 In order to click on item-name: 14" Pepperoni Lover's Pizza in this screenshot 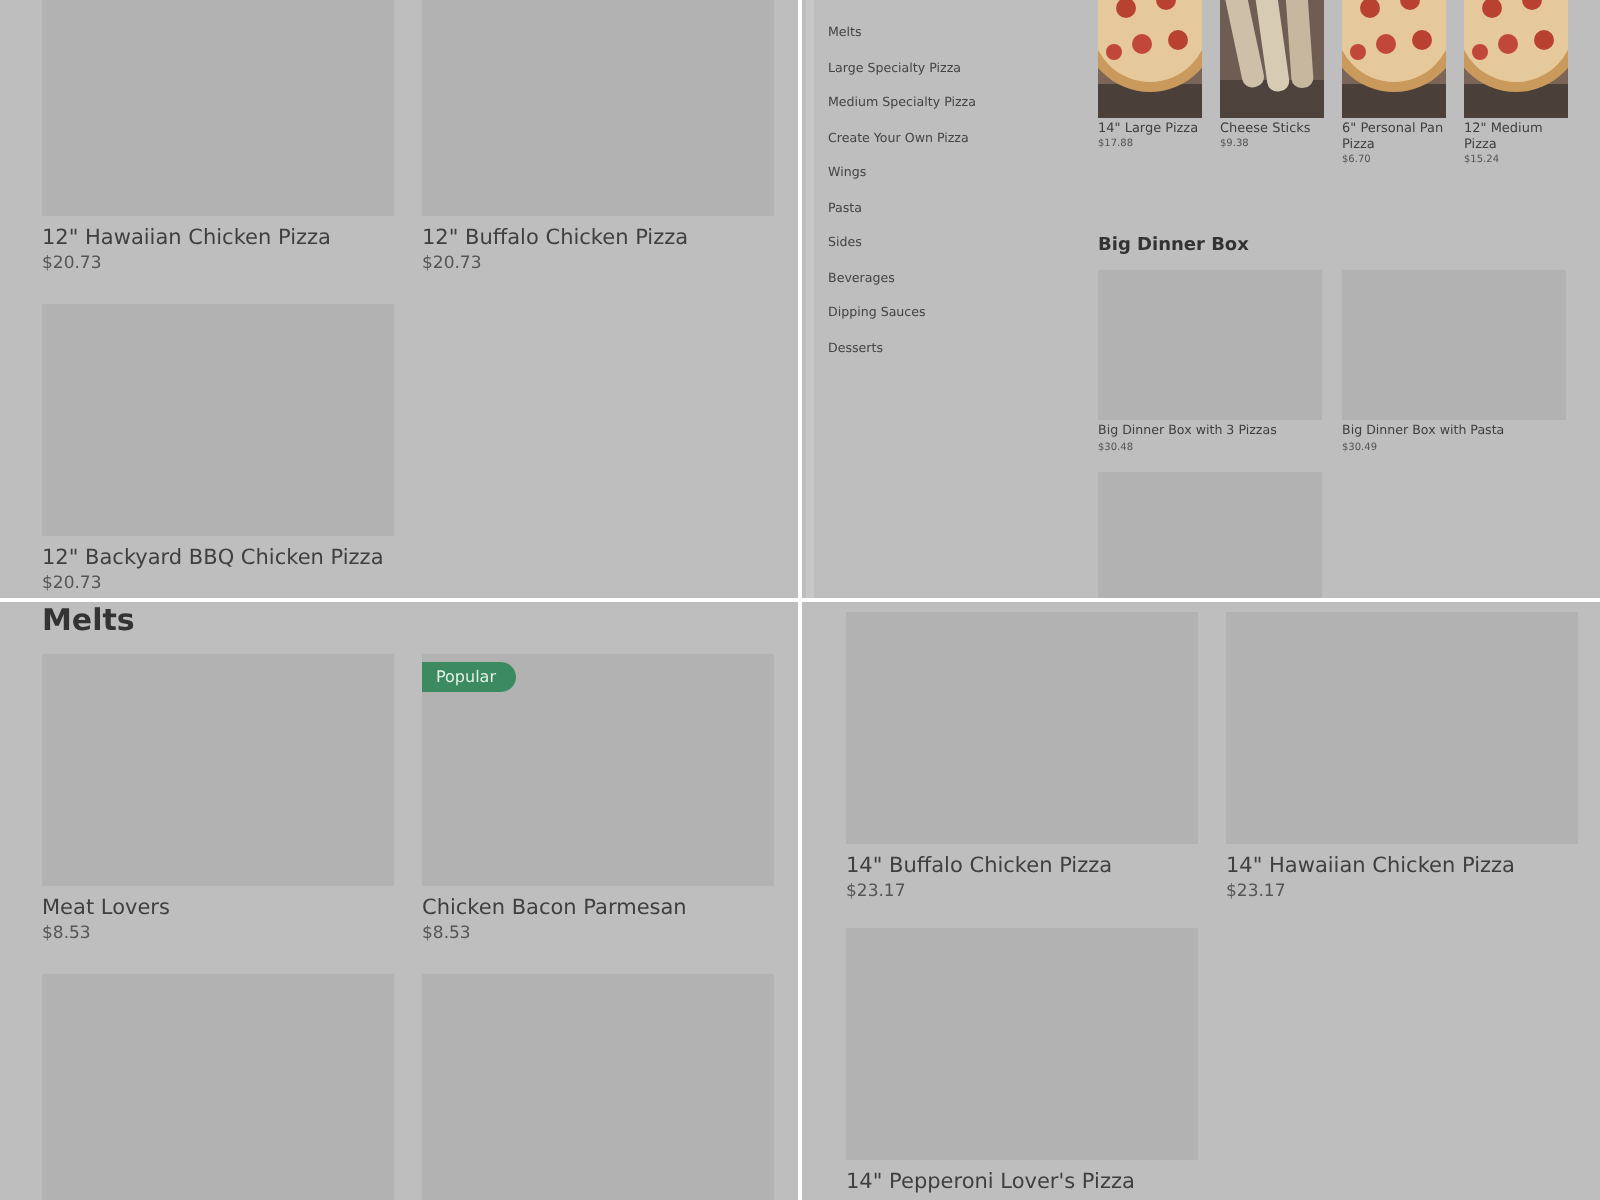, I will do `click(1022, 1182)`.